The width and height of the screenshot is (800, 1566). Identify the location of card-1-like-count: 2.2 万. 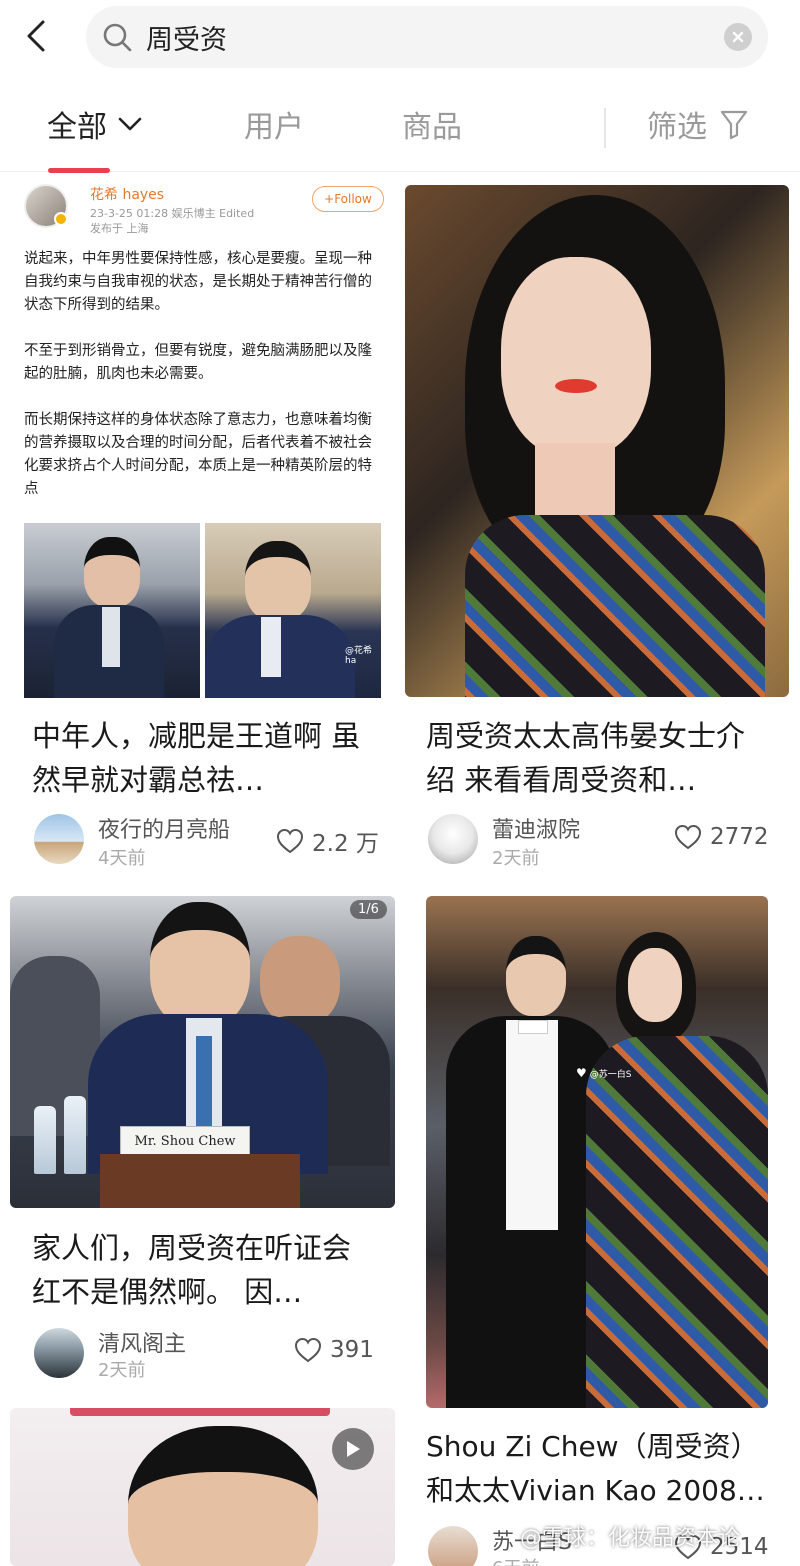
(345, 844).